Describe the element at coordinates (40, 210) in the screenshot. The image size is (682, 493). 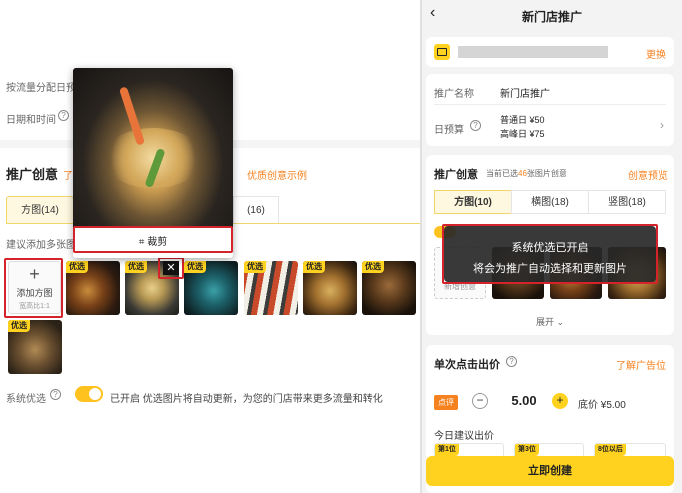
I see `tab-square: 方图(14)` at that location.